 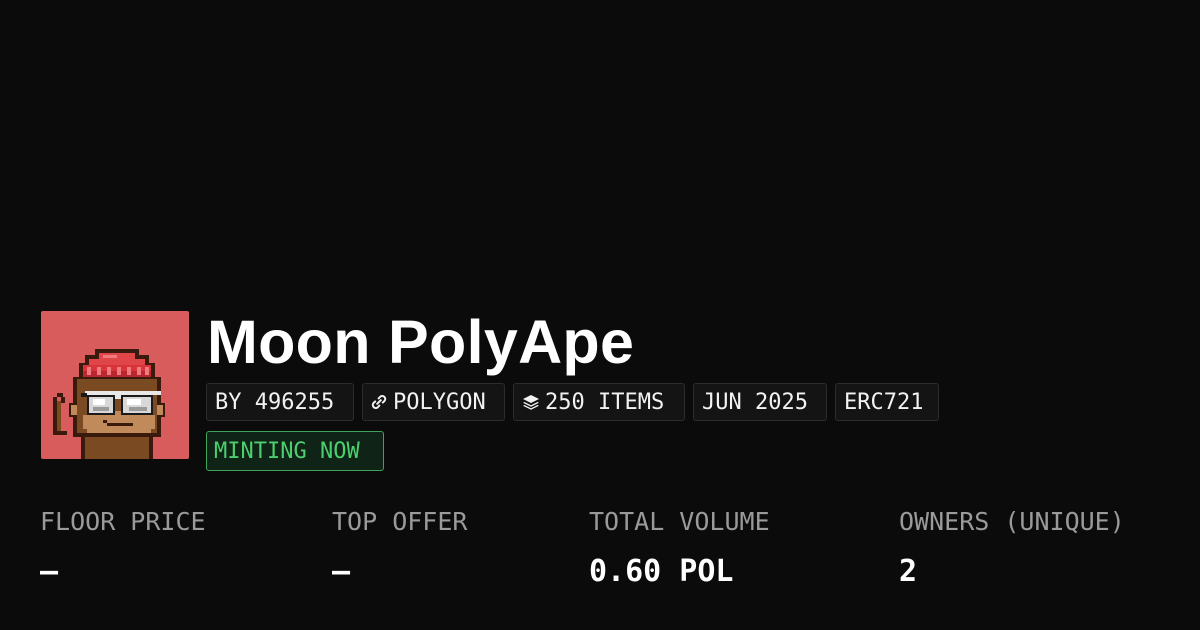 I want to click on total-volume-label: TOTAL VOLUME, so click(x=679, y=521).